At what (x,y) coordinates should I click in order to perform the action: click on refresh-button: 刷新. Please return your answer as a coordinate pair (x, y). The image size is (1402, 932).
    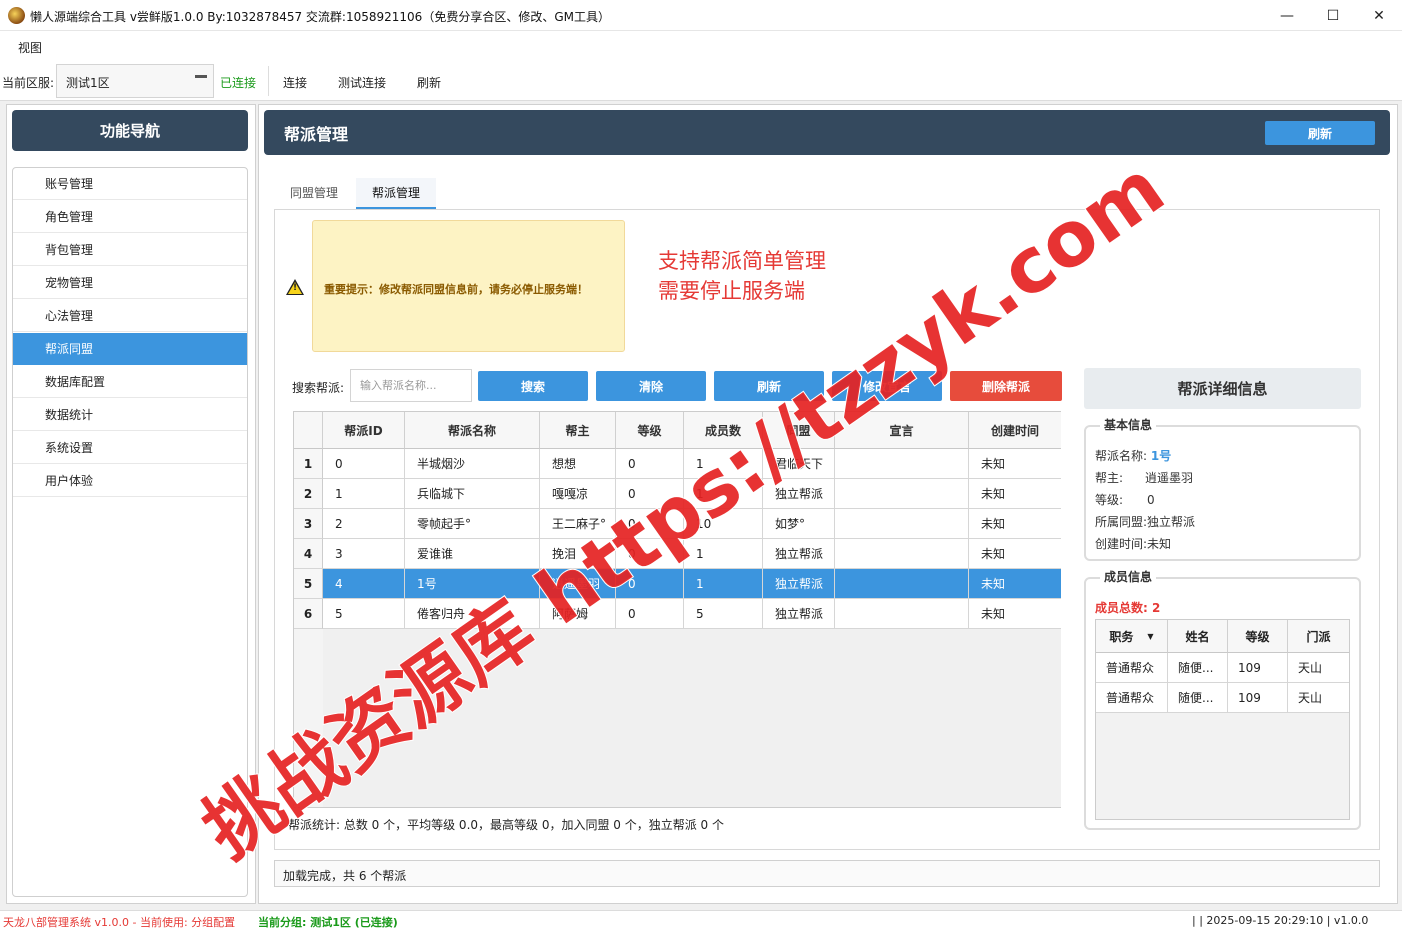
    Looking at the image, I should click on (769, 386).